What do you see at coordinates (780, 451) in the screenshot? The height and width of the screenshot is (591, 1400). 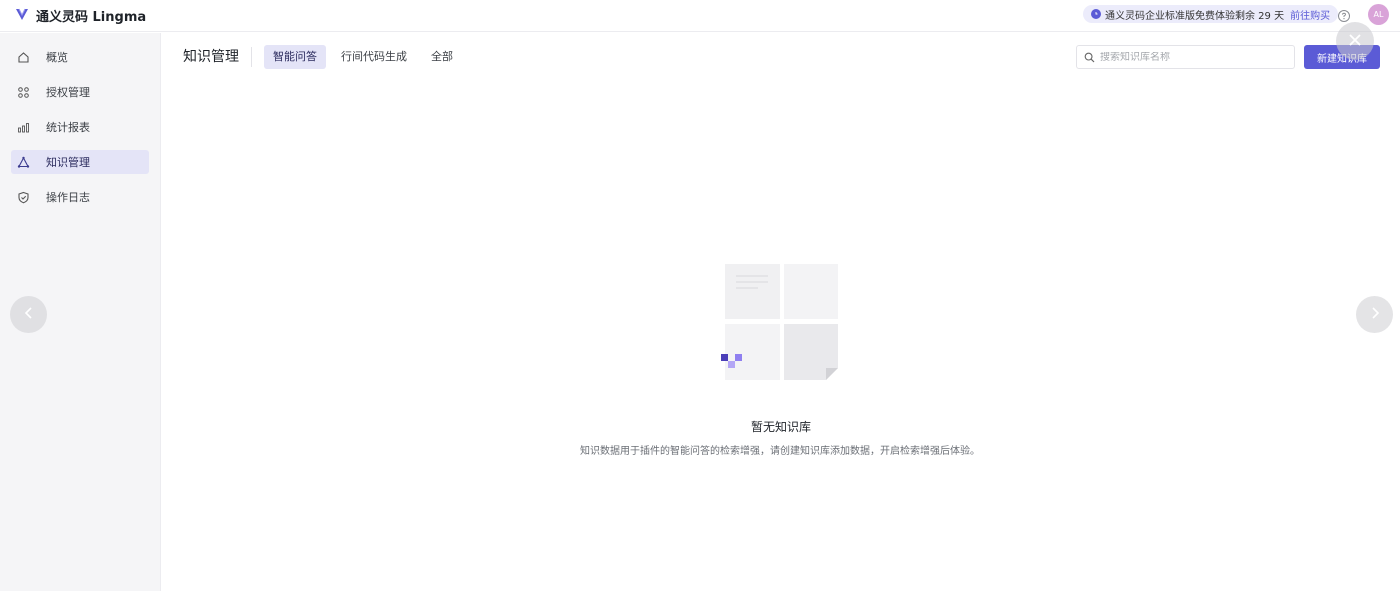 I see `empty-state-description: 知识数据用于插件的智能问答的检索增强，请创建知识库添加数据，开启检索增强后体验。` at bounding box center [780, 451].